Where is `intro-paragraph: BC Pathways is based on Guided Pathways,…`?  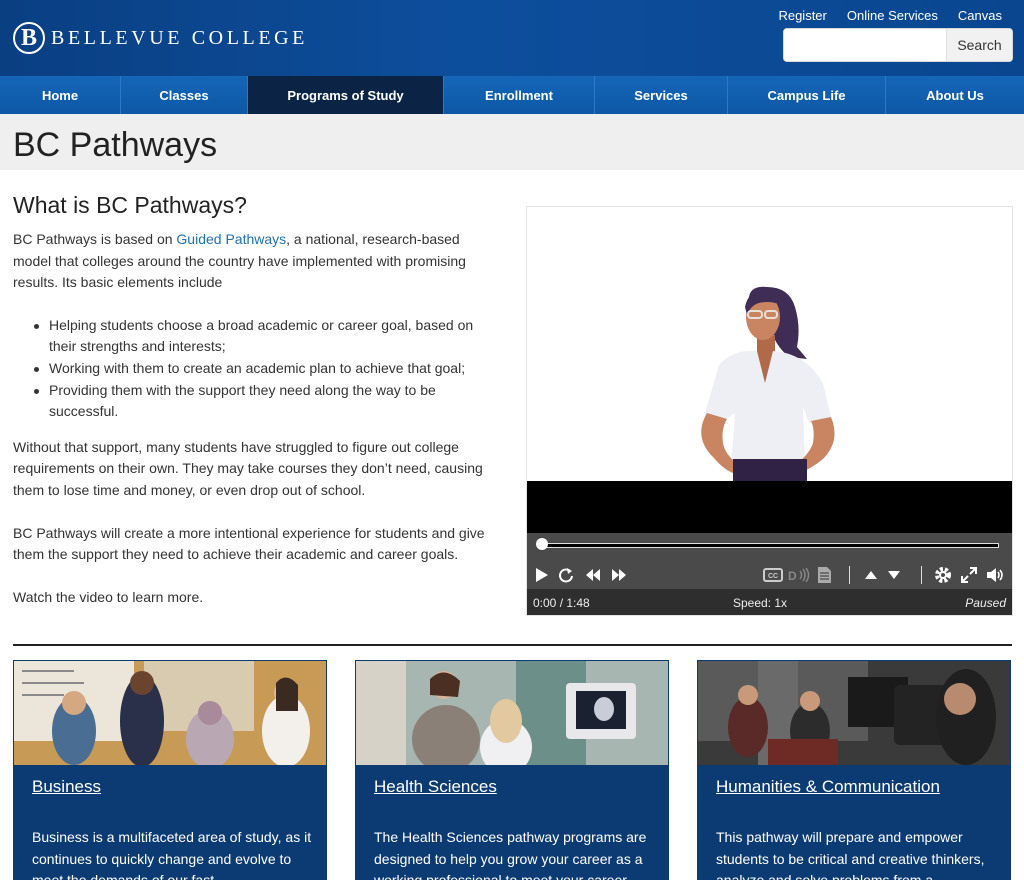 intro-paragraph: BC Pathways is based on Guided Pathways,… is located at coordinates (255, 261).